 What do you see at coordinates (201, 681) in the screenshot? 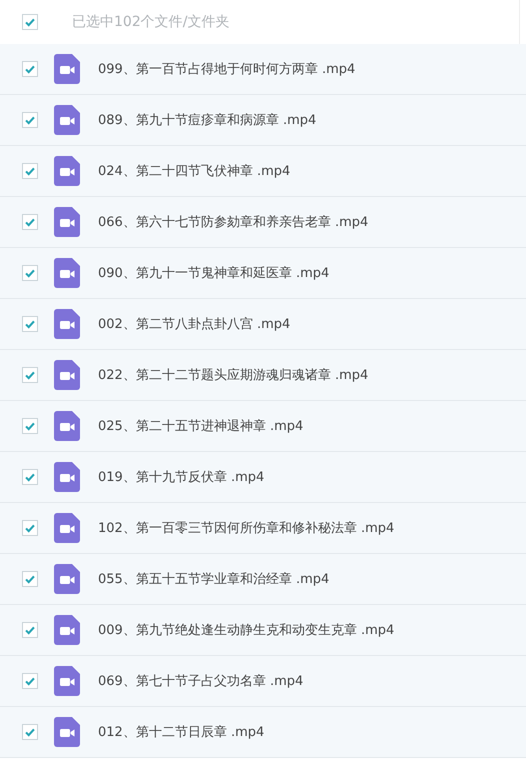
I see `file-name: 069、第七十节子占父功名章 .mp4` at bounding box center [201, 681].